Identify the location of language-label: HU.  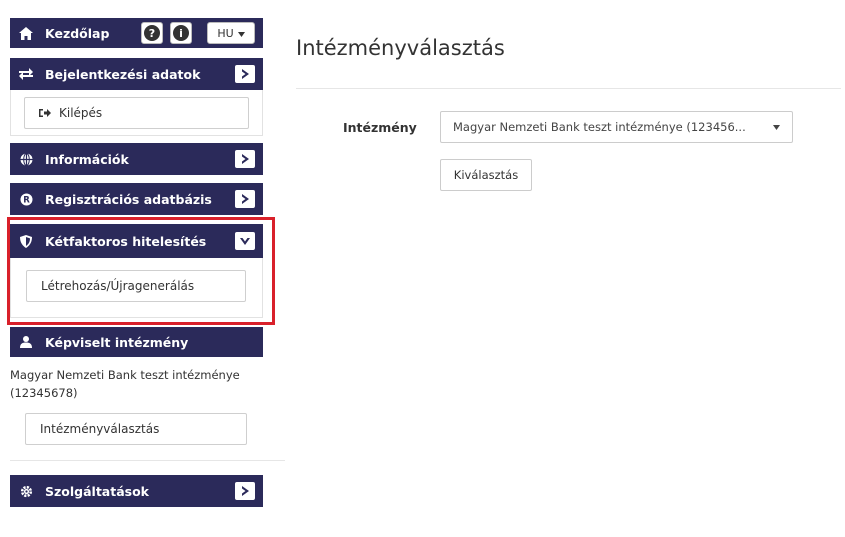
(225, 33).